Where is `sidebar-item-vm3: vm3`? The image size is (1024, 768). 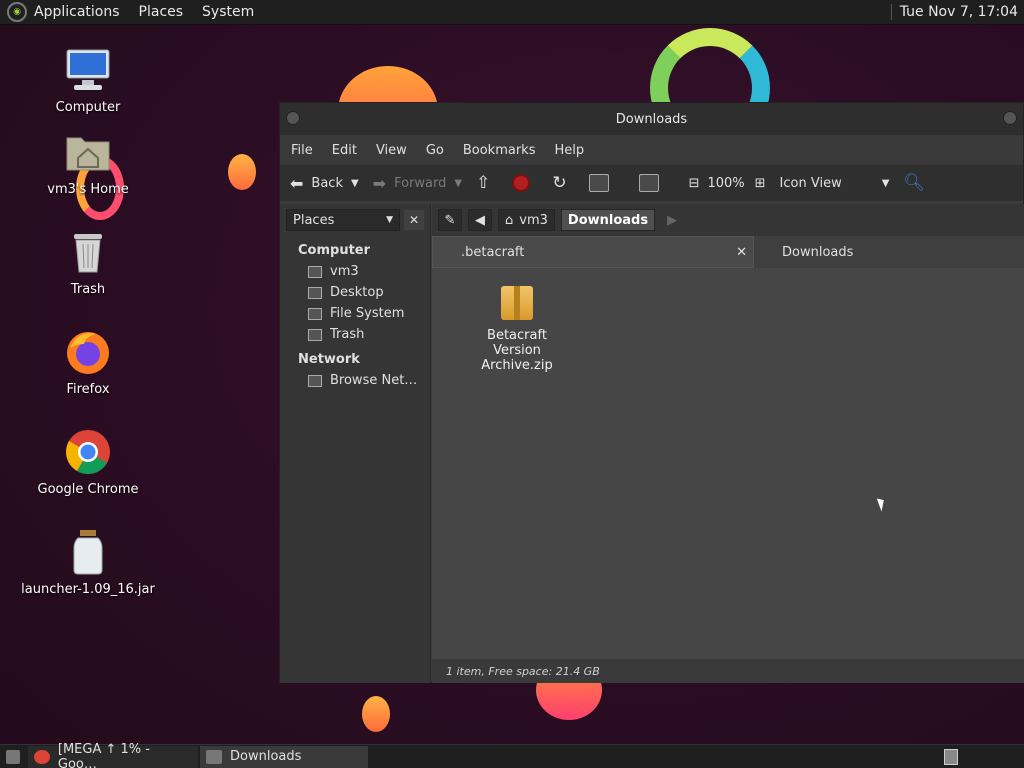 sidebar-item-vm3: vm3 is located at coordinates (355, 271).